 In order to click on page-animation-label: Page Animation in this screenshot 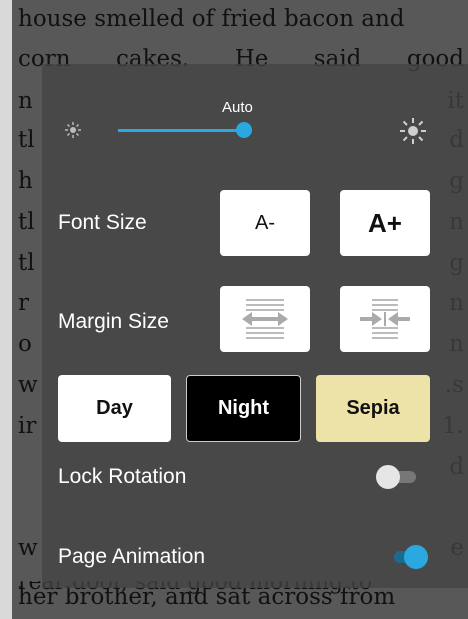, I will do `click(132, 556)`.